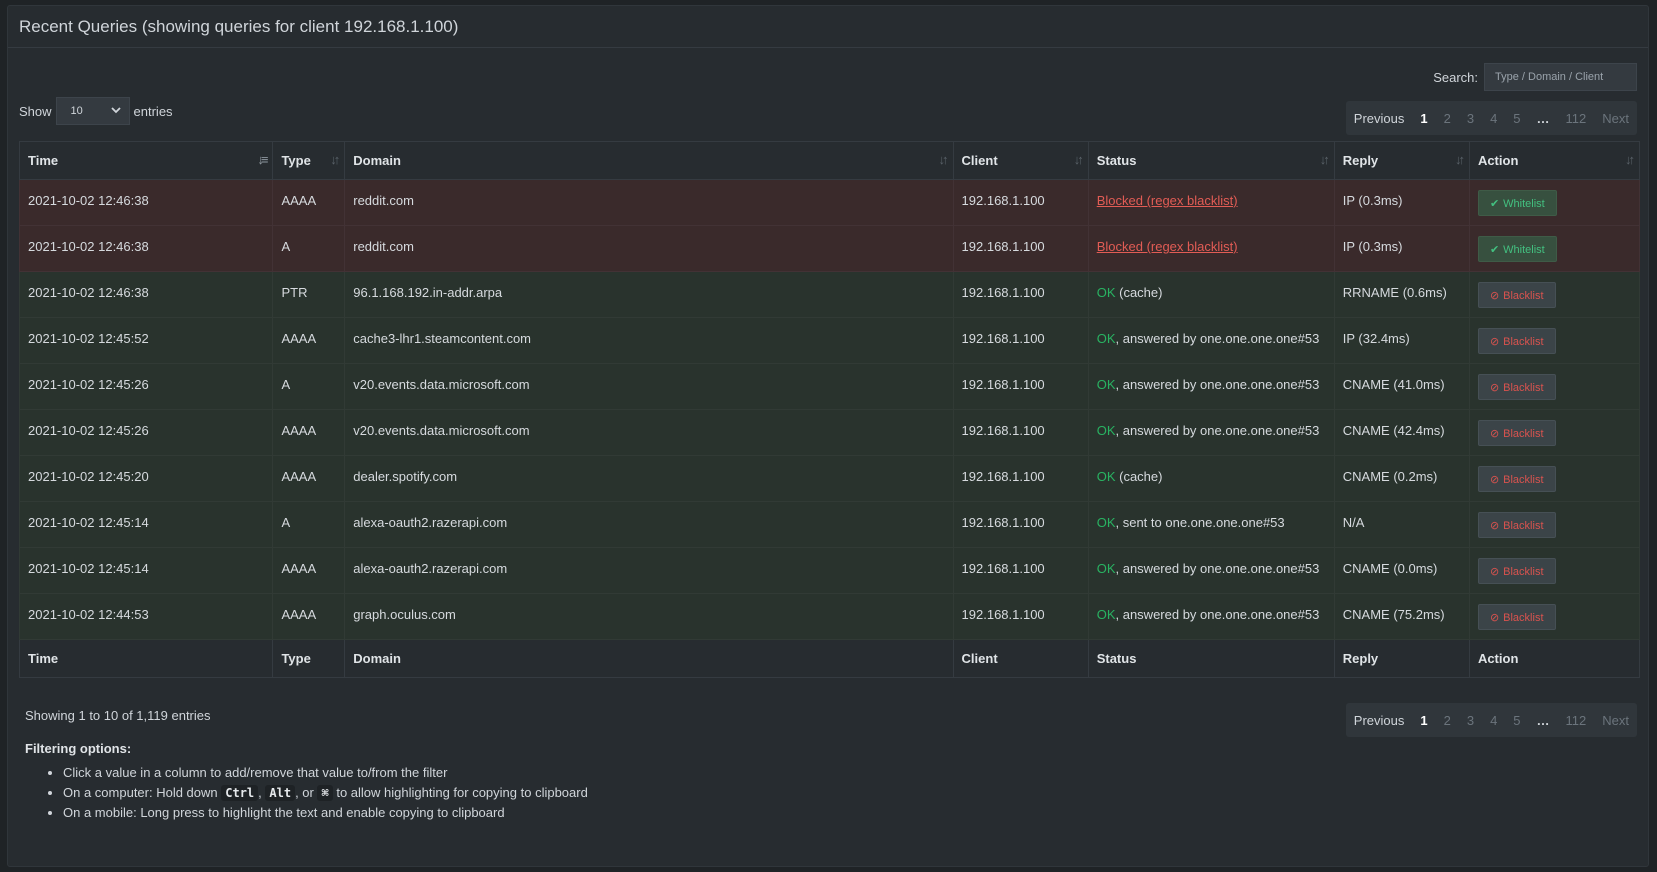 The height and width of the screenshot is (872, 1657). I want to click on cell-domain: cache3-lhr1.steamcontent.com, so click(649, 340).